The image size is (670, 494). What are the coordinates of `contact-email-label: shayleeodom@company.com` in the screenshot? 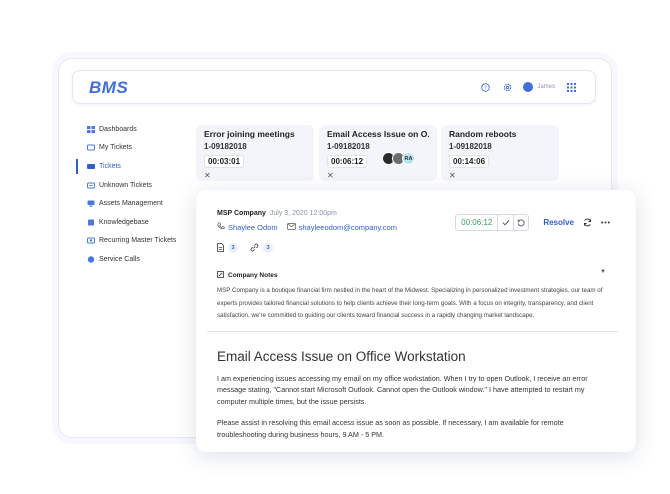 It's located at (347, 227).